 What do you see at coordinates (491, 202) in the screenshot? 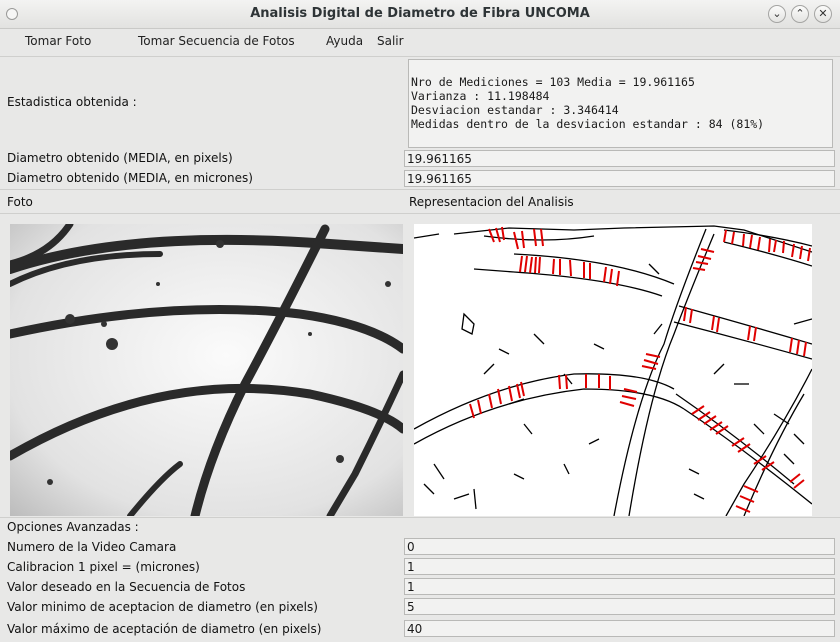
I see `analysis-label: Representacion del Analisis` at bounding box center [491, 202].